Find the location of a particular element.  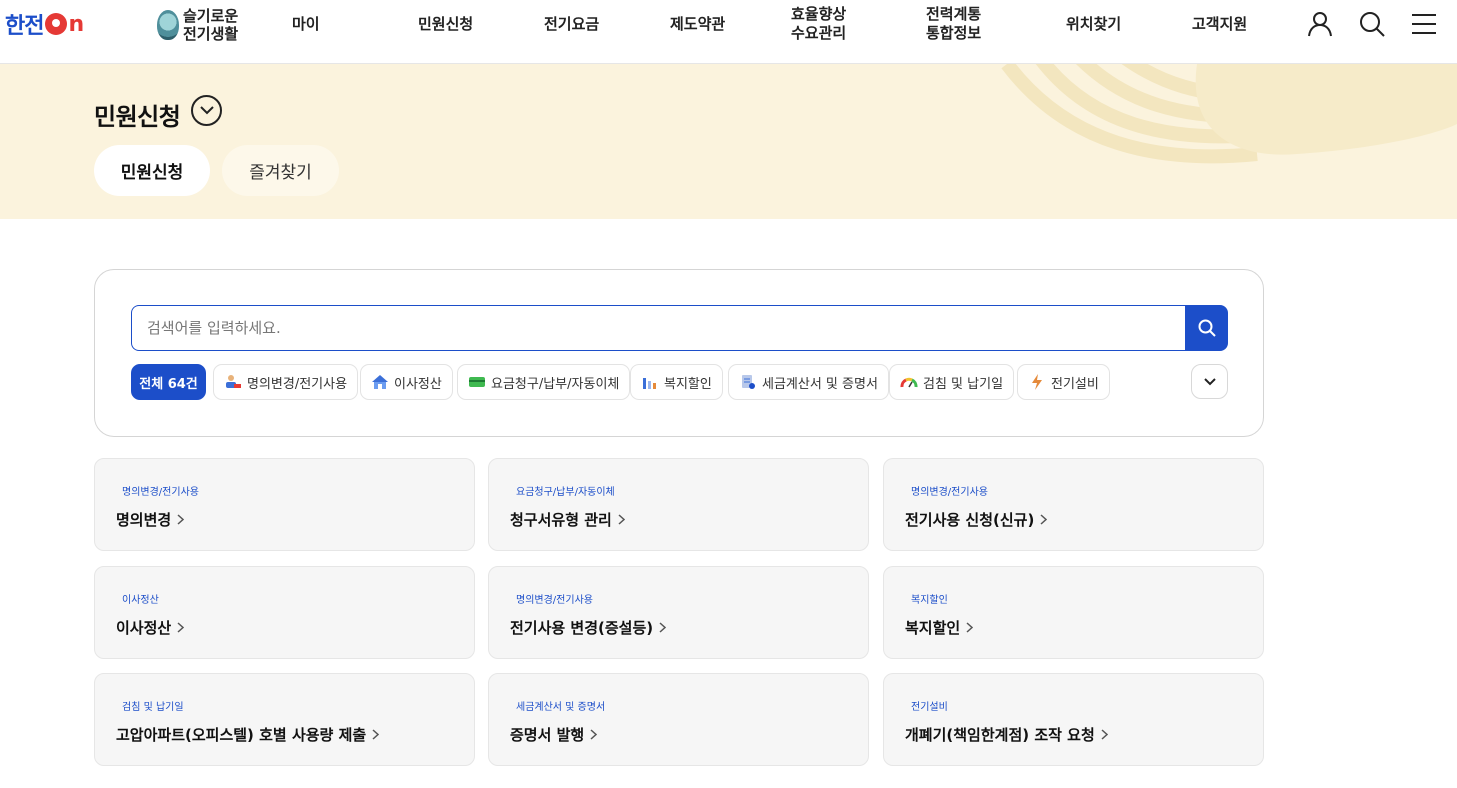

lightning-icon is located at coordinates (1037, 382).